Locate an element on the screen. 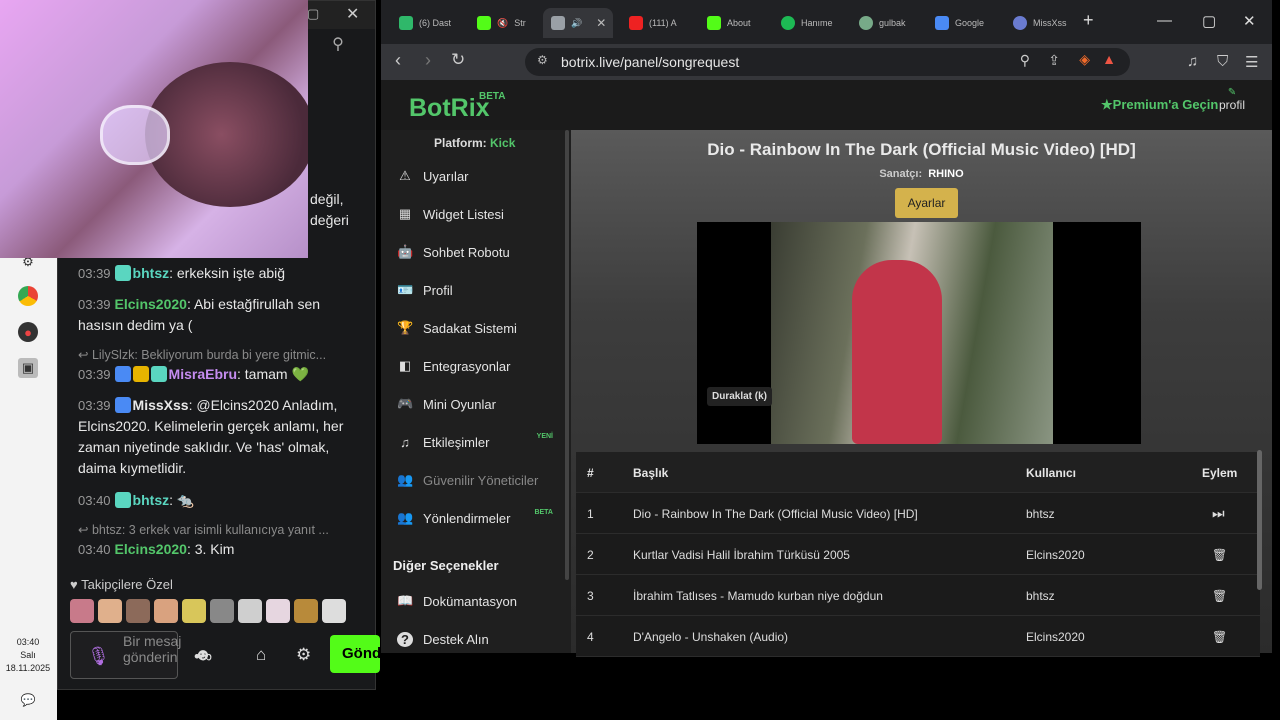 This screenshot has height=720, width=1280. sidebar-item-trusted-mods: 👥 Güvenilir Yöneticiler is located at coordinates (482, 480).